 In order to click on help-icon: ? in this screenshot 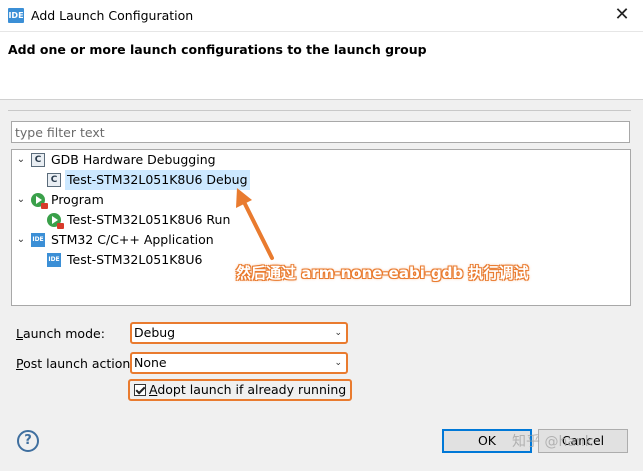, I will do `click(28, 441)`.